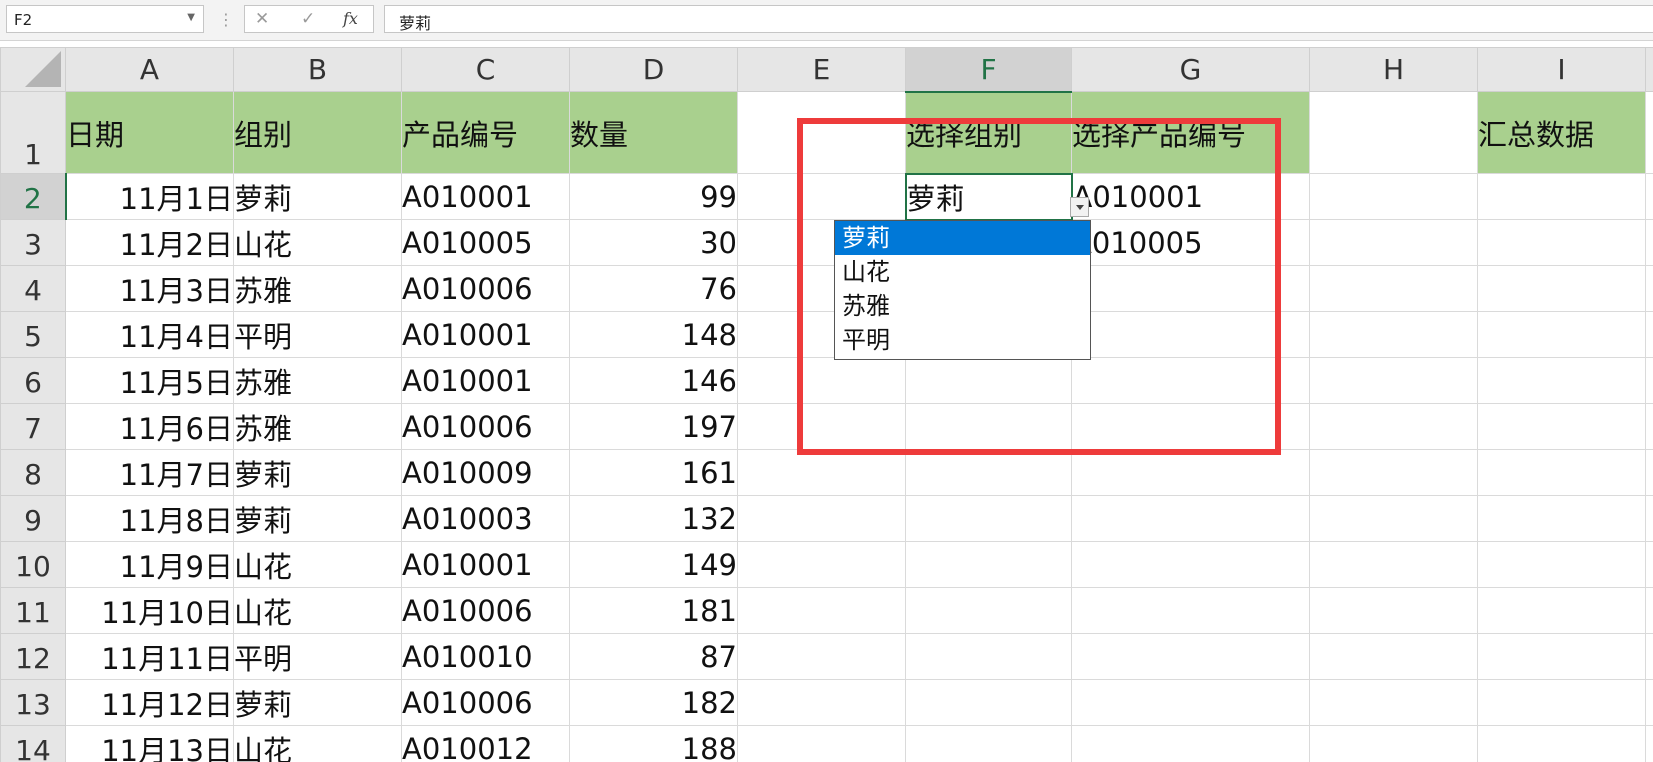 This screenshot has height=762, width=1653. What do you see at coordinates (33, 518) in the screenshot?
I see `row-header: 9` at bounding box center [33, 518].